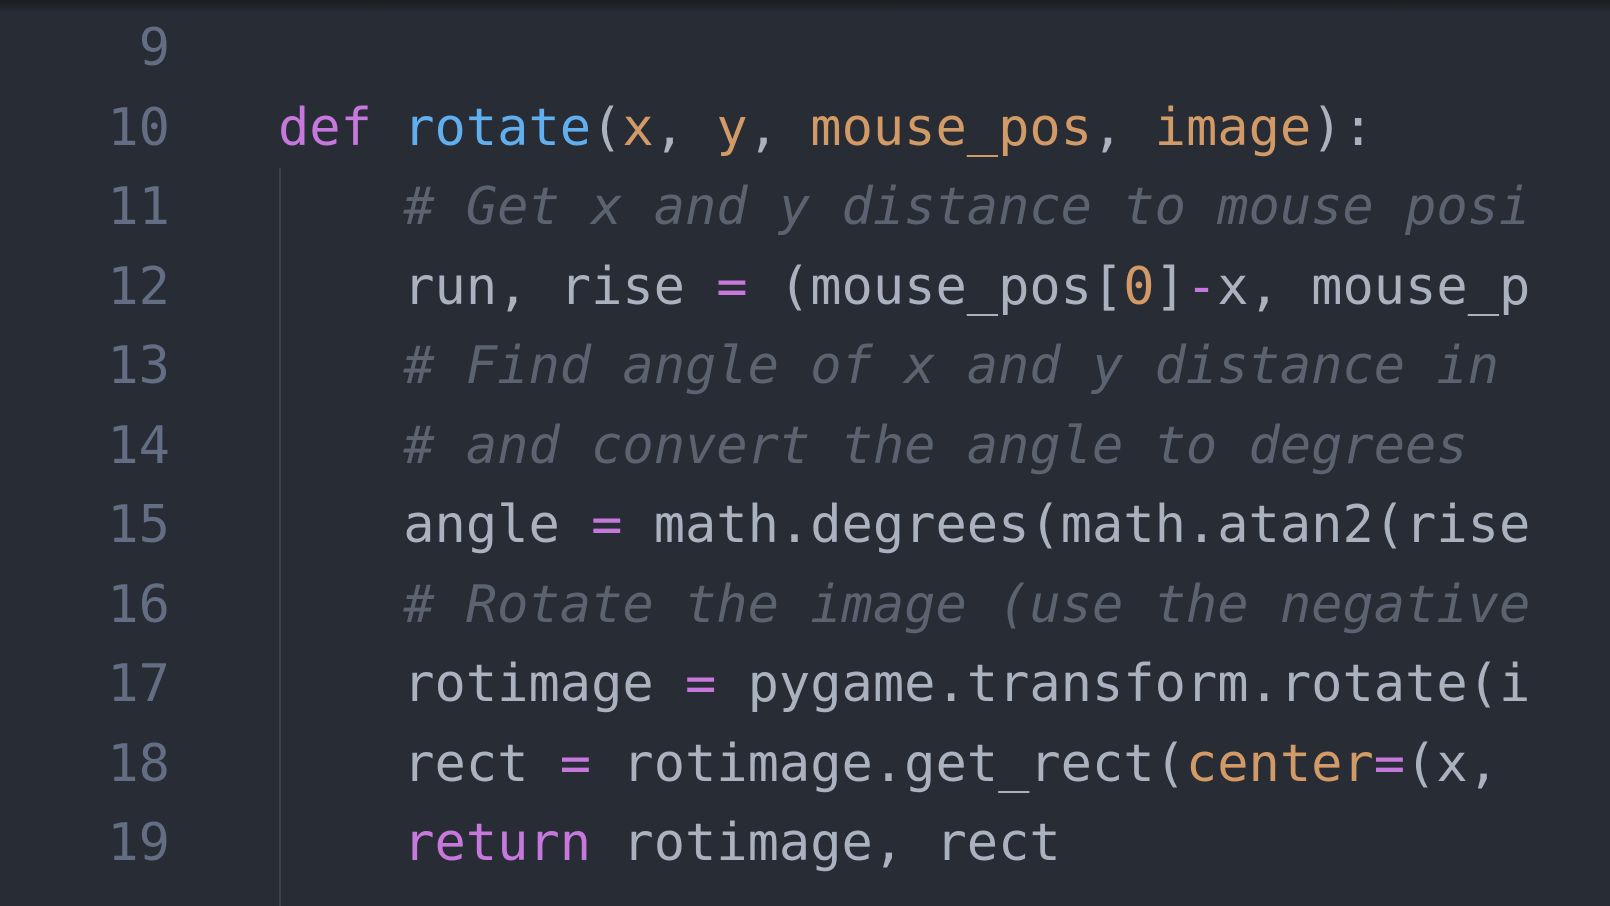 The image size is (1610, 906). I want to click on line-number: 17, so click(138, 684).